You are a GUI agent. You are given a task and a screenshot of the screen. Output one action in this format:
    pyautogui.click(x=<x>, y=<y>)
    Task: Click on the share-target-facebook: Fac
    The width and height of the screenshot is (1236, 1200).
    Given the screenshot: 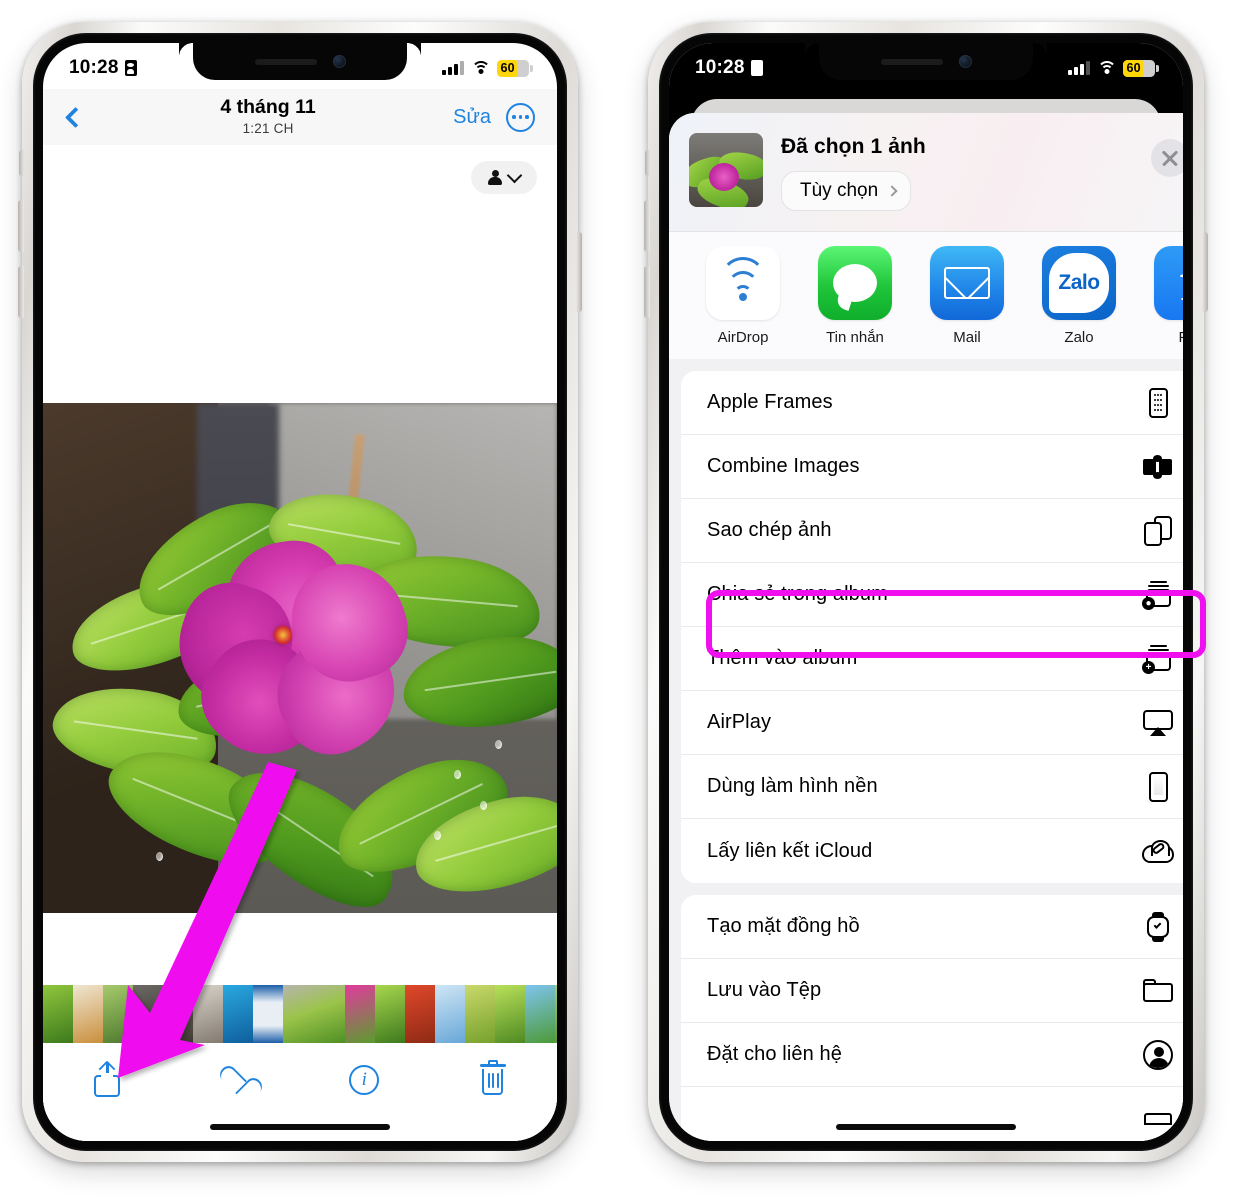 What is the action you would take?
    pyautogui.click(x=1159, y=302)
    